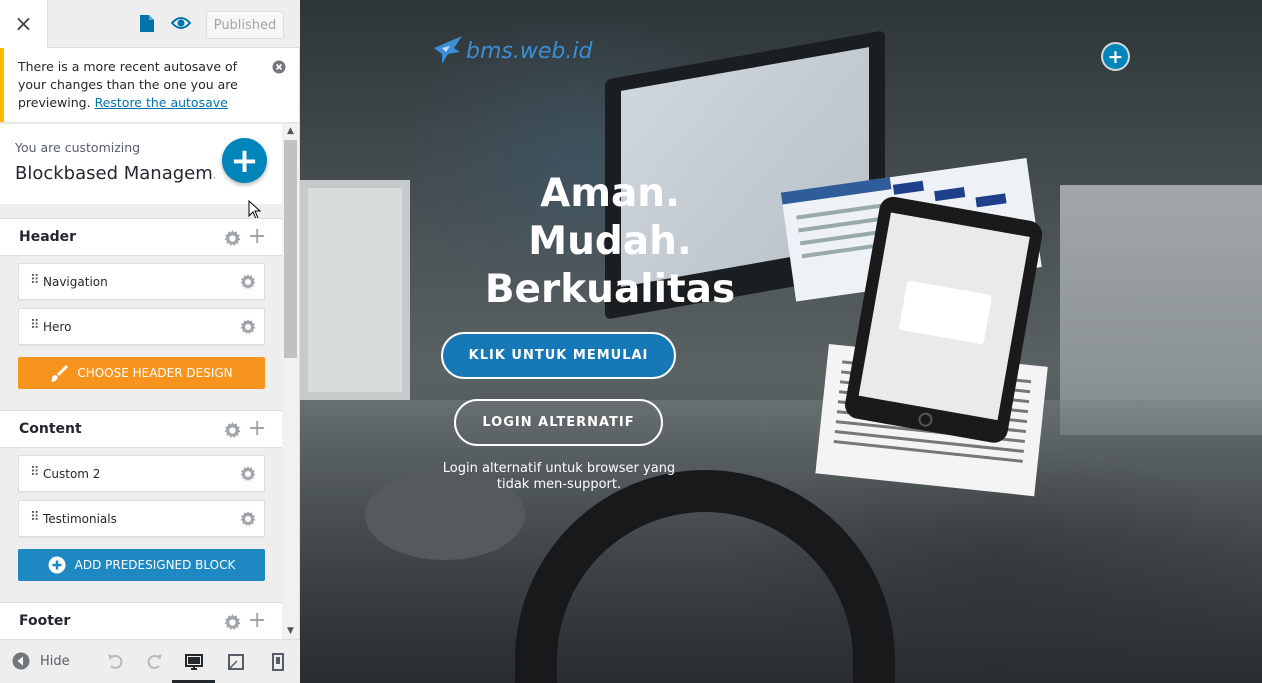 The height and width of the screenshot is (683, 1262). What do you see at coordinates (141, 429) in the screenshot?
I see `section-content: Content +` at bounding box center [141, 429].